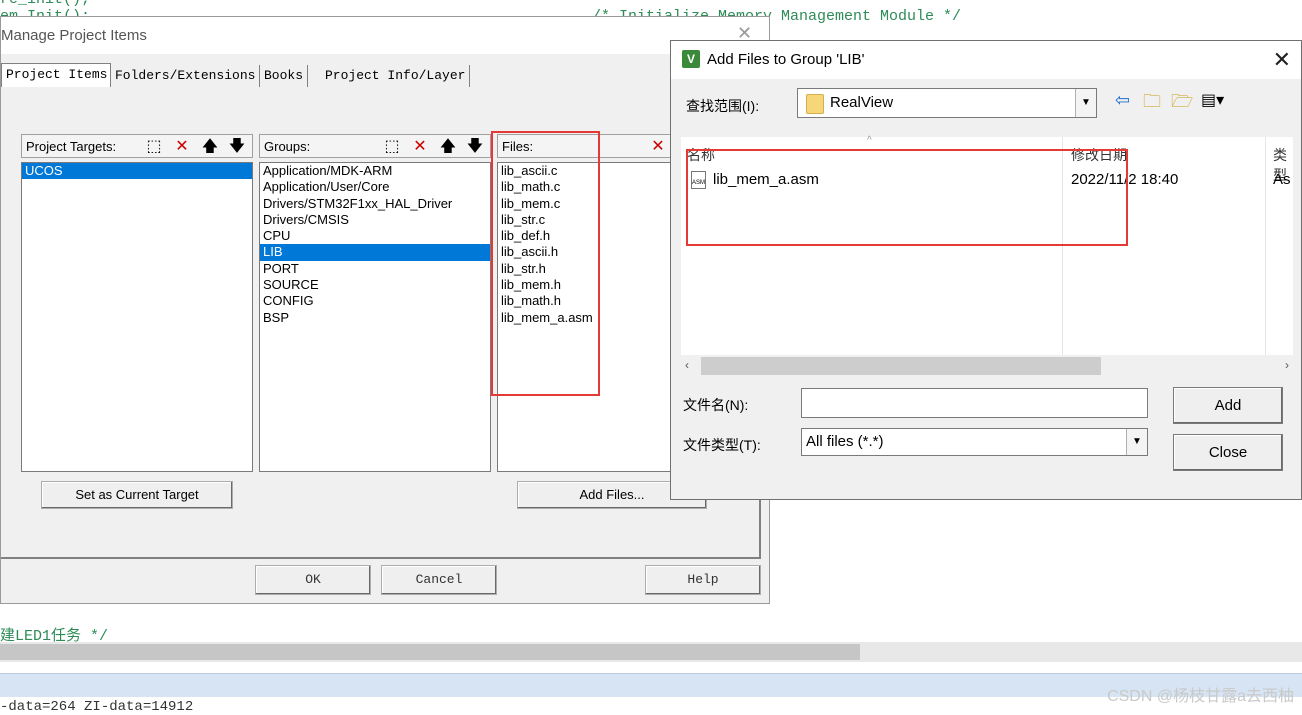 The image size is (1302, 715). I want to click on chevron-left-icon: ‹, so click(687, 365).